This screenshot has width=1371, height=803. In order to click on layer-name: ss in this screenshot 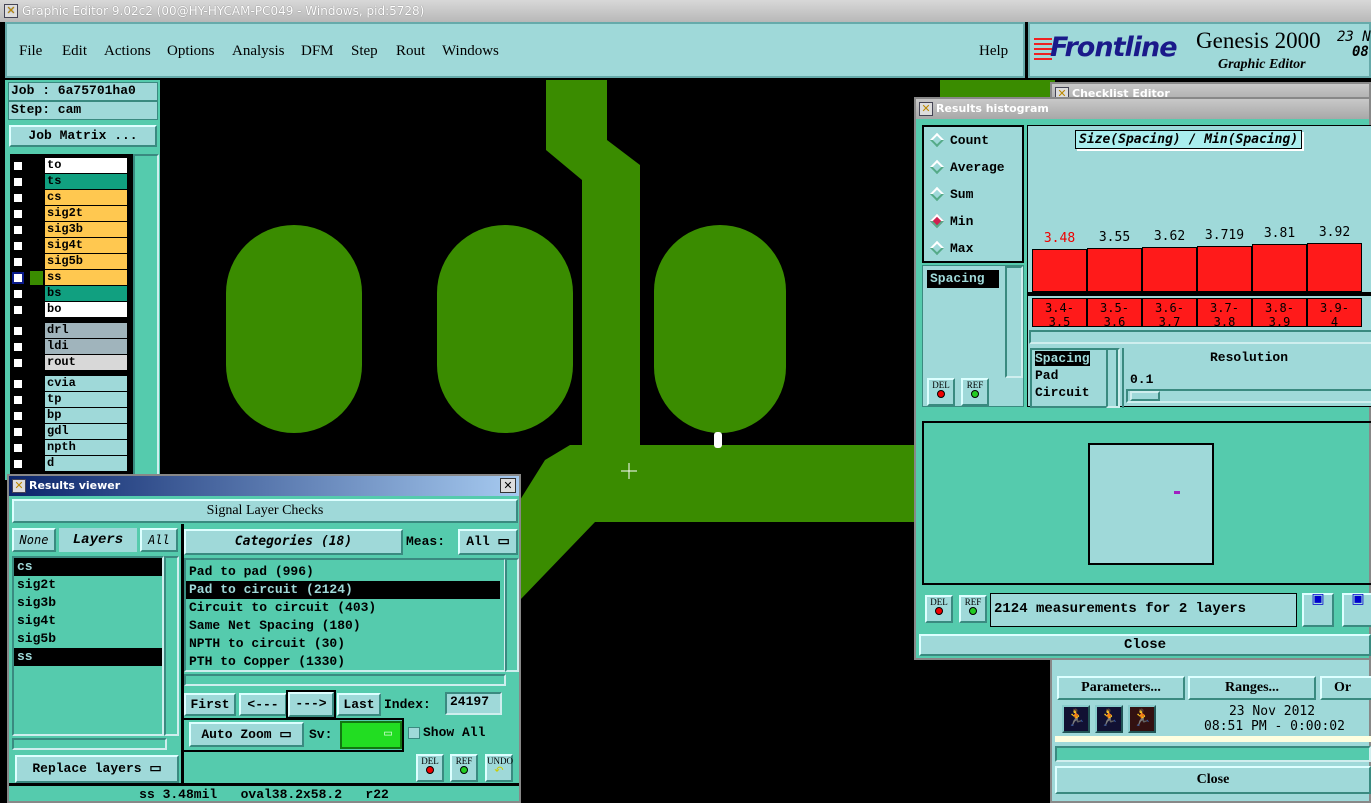, I will do `click(86, 277)`.